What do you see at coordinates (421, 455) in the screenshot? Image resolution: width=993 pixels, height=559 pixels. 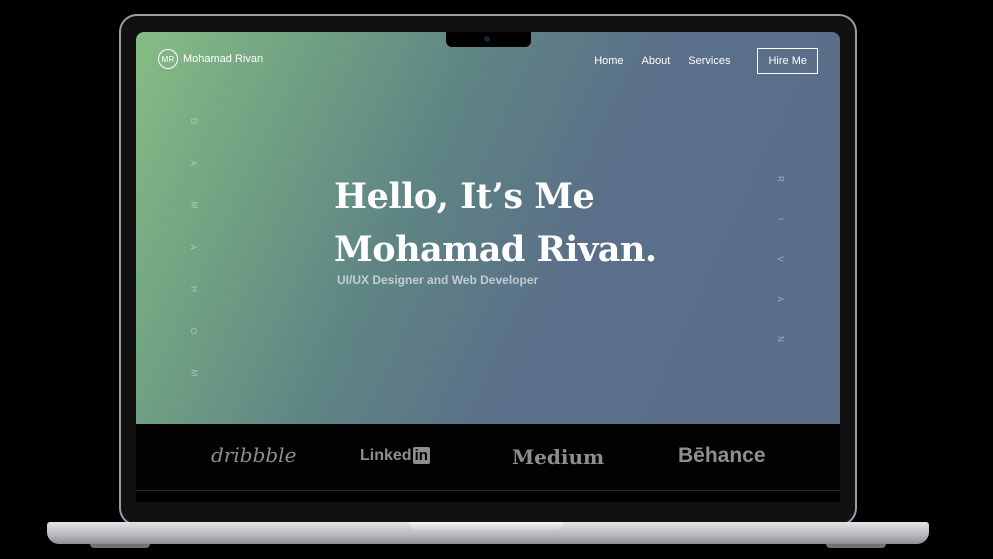 I see `linkedin-in-box: in` at bounding box center [421, 455].